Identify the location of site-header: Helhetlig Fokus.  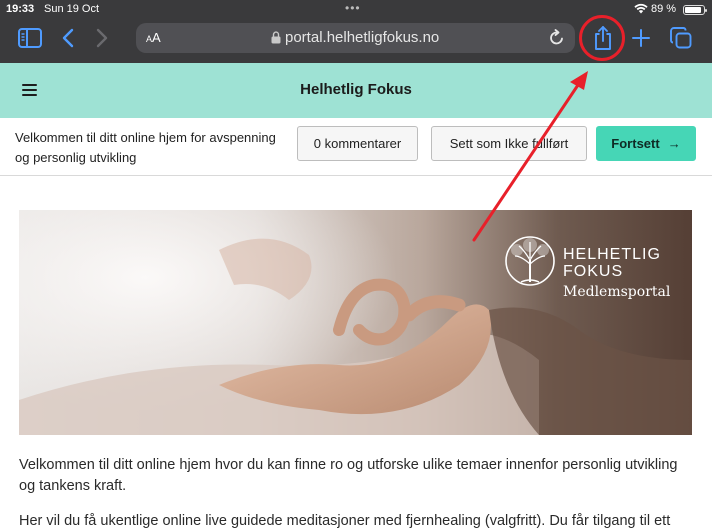
(356, 90).